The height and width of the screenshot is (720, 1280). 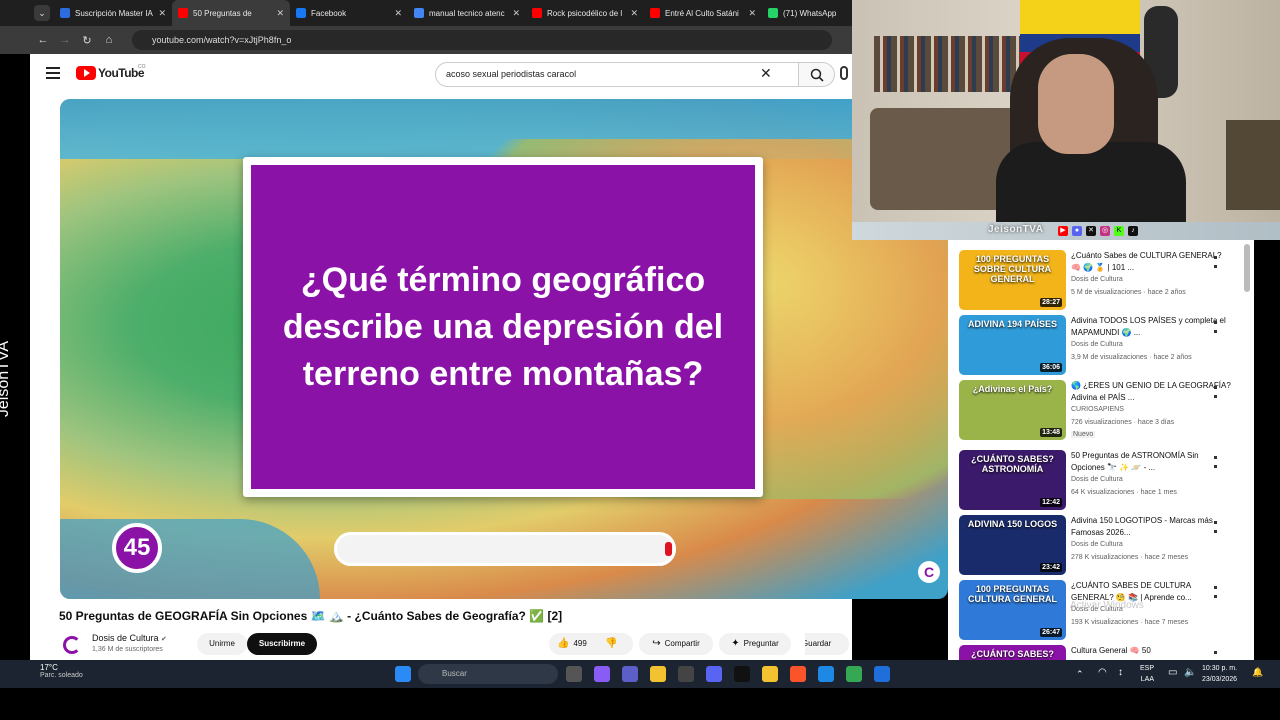 I want to click on sidebar-scrollbar, so click(x=1247, y=268).